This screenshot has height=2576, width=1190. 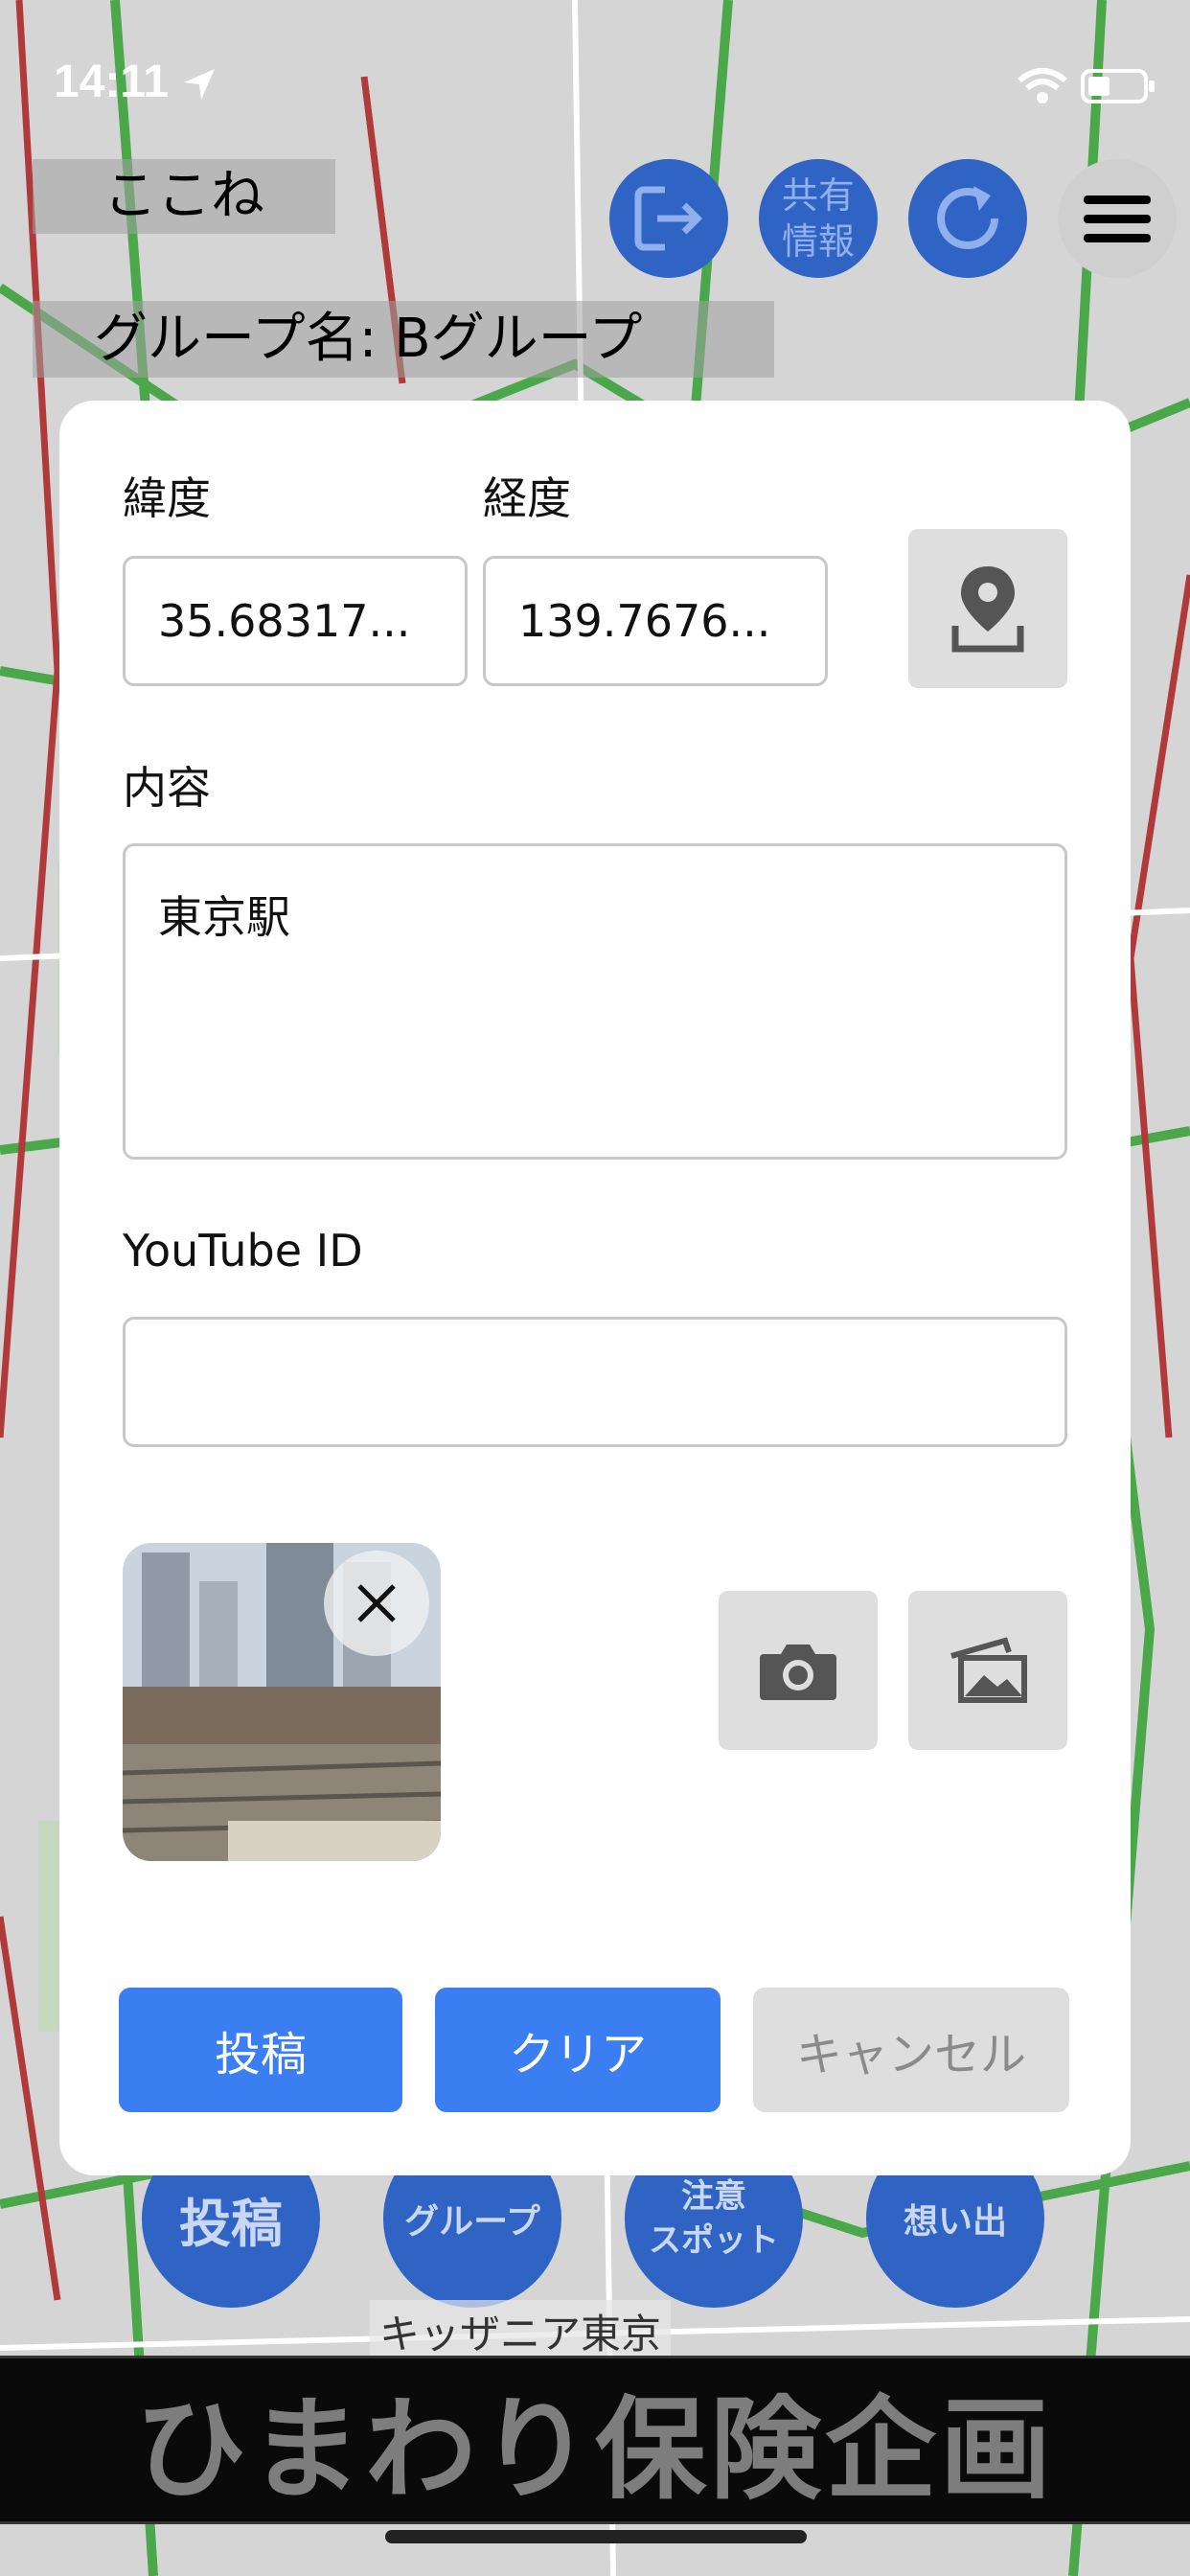 I want to click on exit-icon, so click(x=668, y=218).